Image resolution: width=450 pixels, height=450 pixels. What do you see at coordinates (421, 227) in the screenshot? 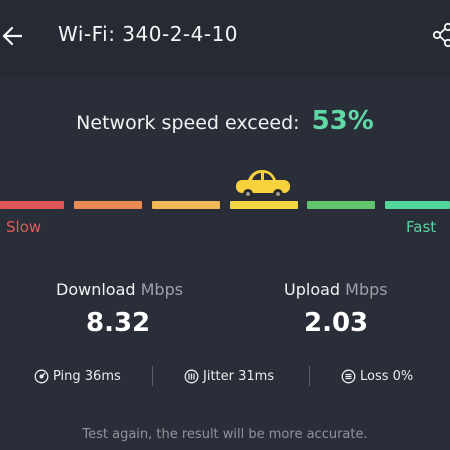
I see `fast-label: Fast` at bounding box center [421, 227].